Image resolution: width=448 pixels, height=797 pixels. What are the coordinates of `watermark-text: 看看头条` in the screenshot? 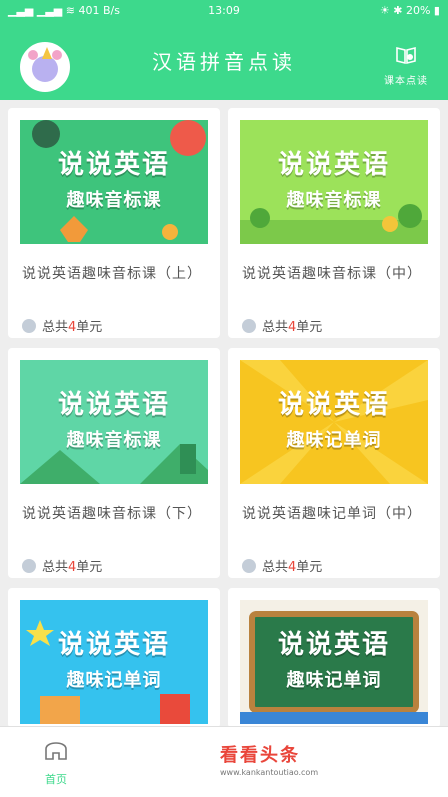 It's located at (260, 755).